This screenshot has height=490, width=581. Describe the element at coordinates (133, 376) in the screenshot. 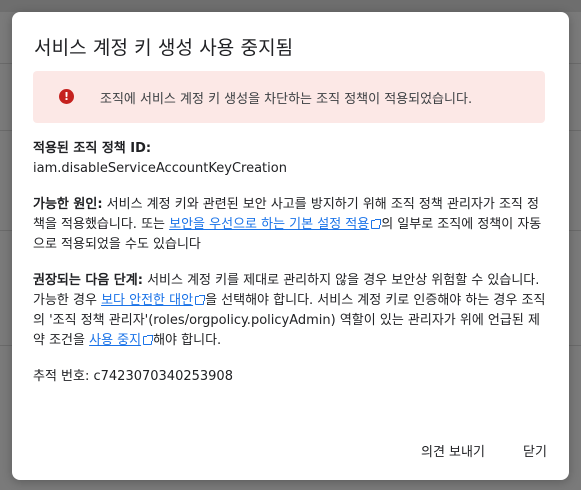

I see `tracking-number: 추적 번호: c7423070340253908` at that location.